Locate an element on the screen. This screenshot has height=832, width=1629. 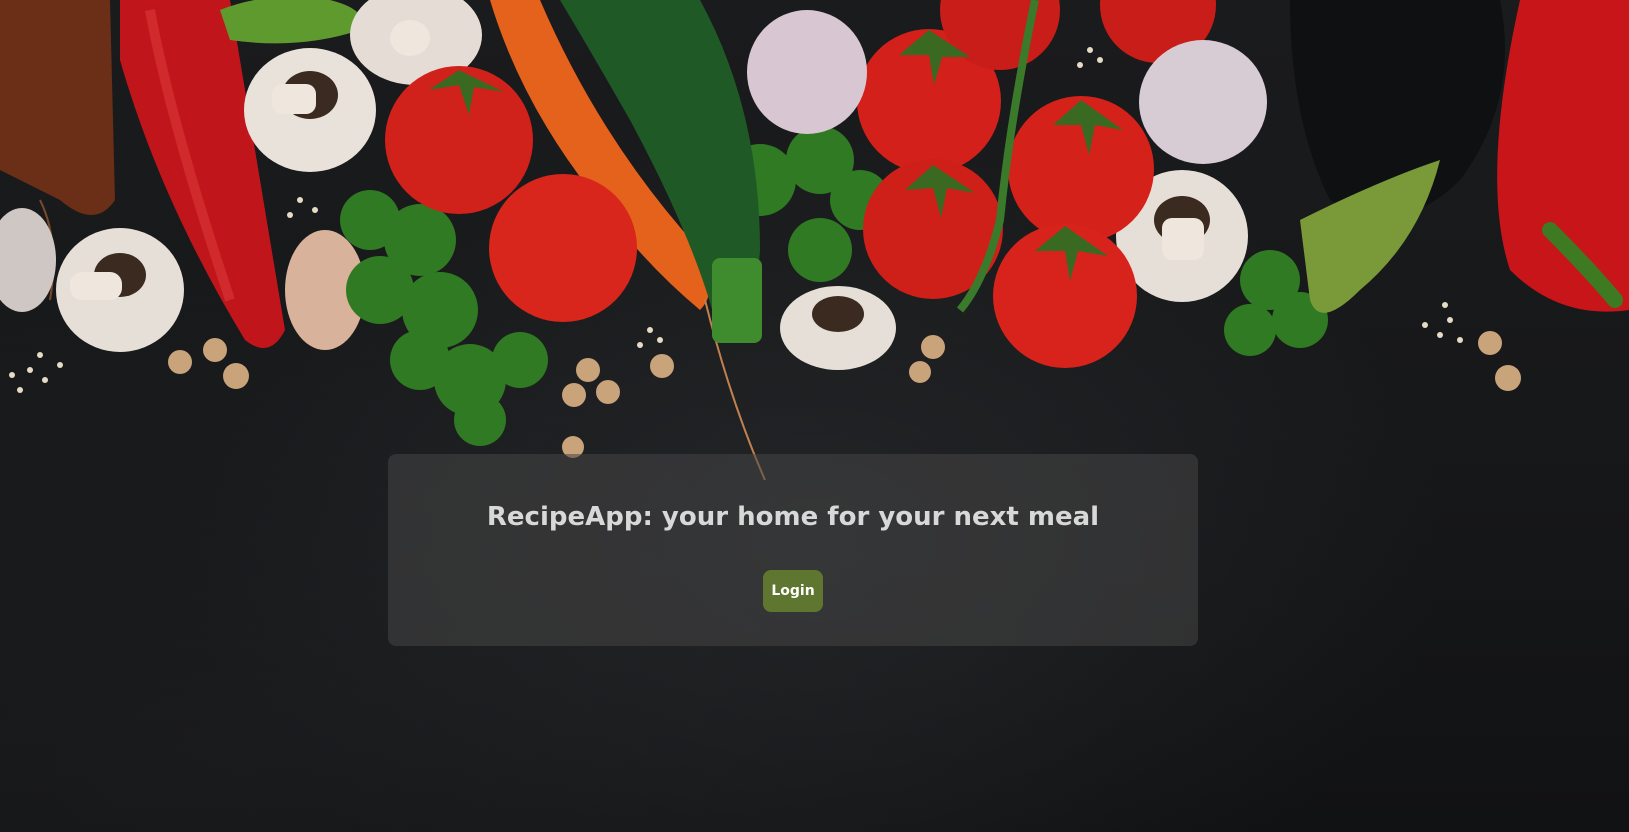
login-button: Login is located at coordinates (793, 591).